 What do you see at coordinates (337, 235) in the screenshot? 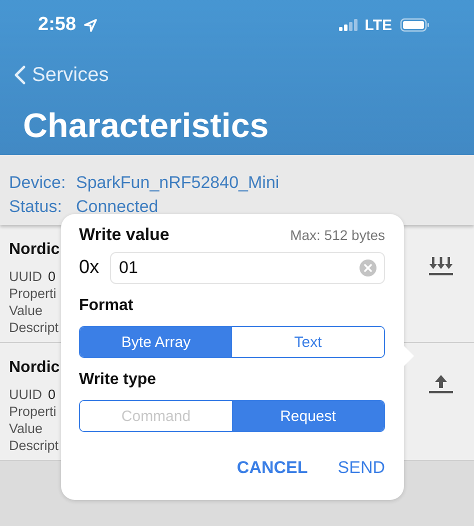
I see `max-size-label: Max: 512 bytes` at bounding box center [337, 235].